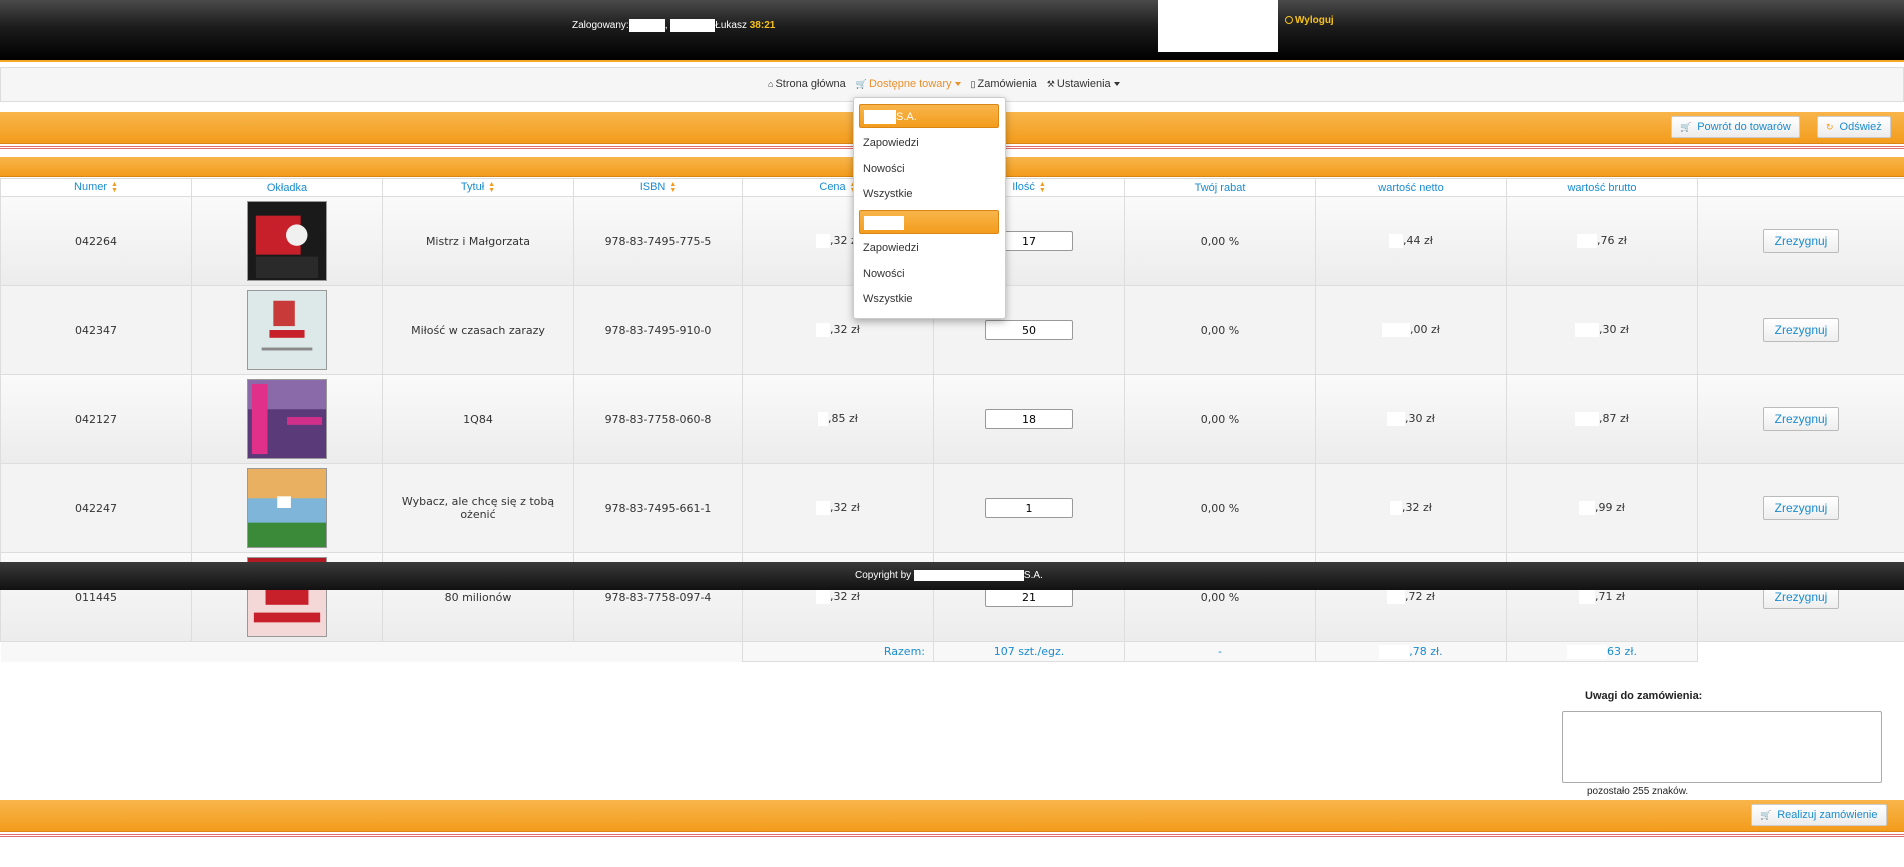  What do you see at coordinates (1411, 508) in the screenshot?
I see `cell-net: ,32 zł` at bounding box center [1411, 508].